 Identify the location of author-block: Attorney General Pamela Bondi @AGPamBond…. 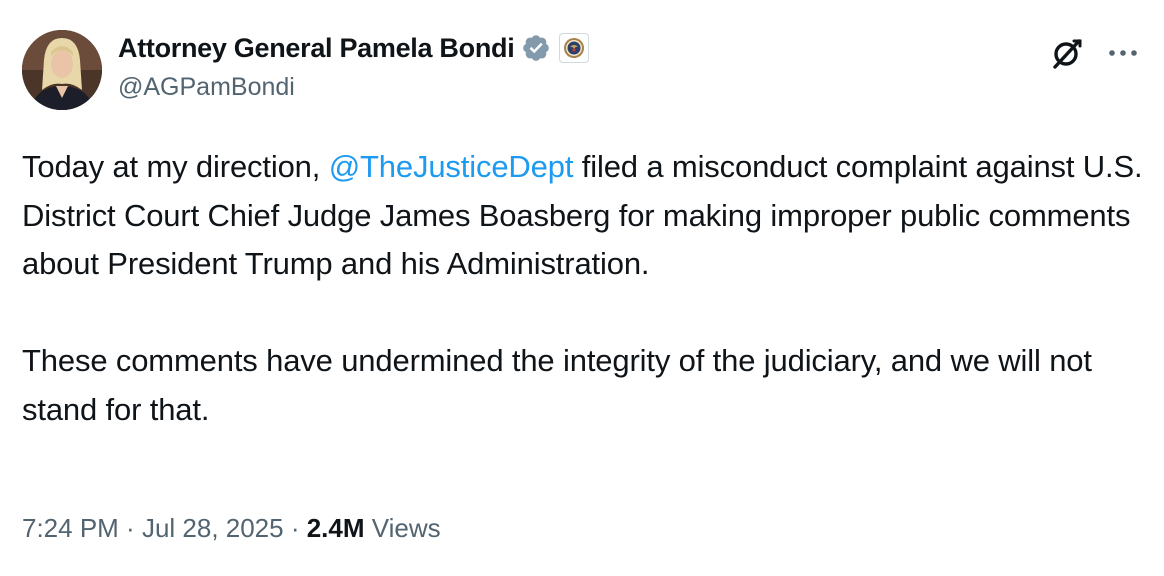
(354, 66).